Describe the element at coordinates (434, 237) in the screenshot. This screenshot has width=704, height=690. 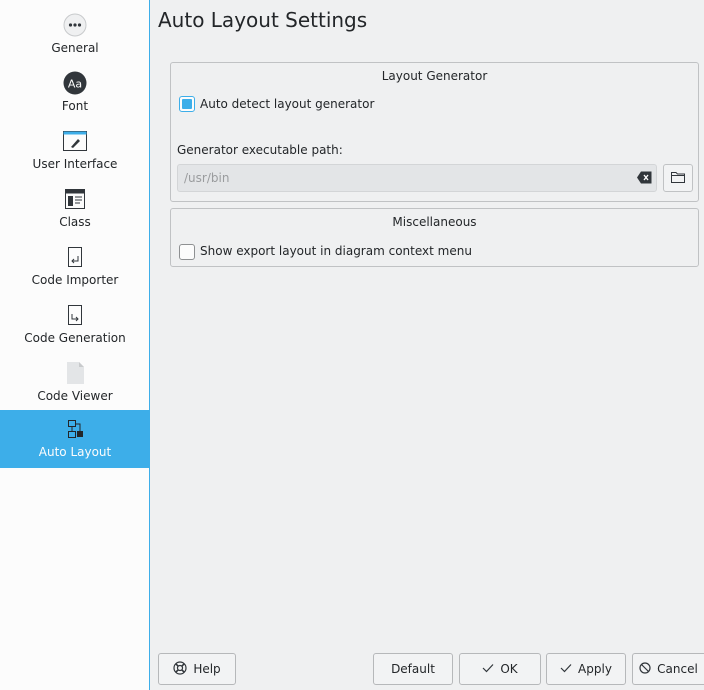
I see `miscellaneous-group: Miscellaneous` at that location.